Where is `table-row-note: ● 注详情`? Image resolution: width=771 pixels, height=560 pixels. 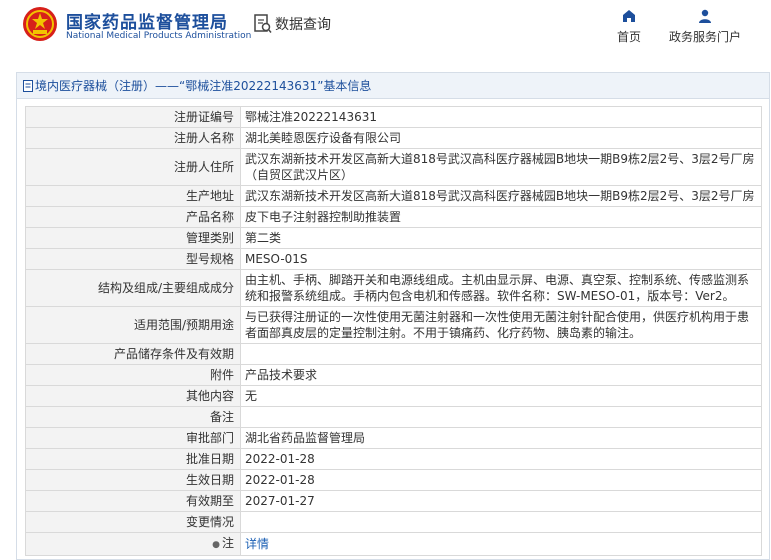
table-row-note: ● 注详情 is located at coordinates (393, 544).